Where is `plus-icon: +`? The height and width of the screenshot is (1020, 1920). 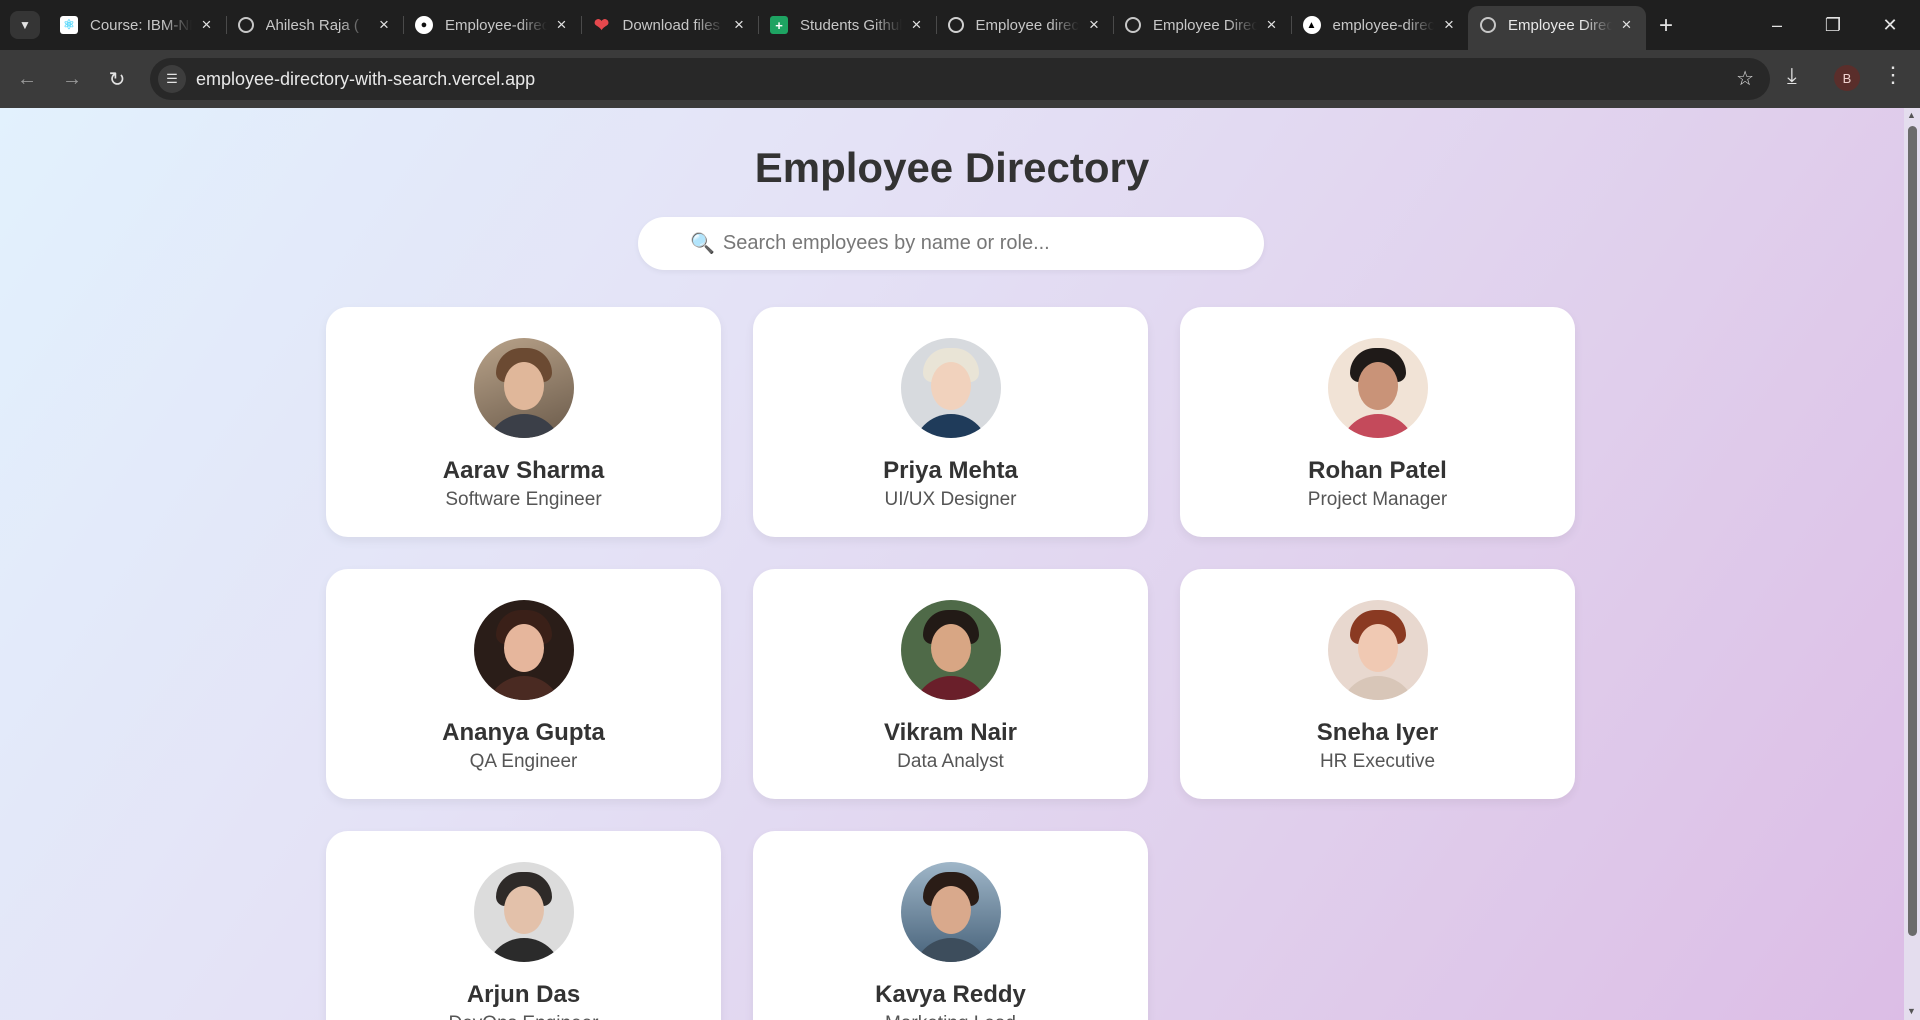 plus-icon: + is located at coordinates (1665, 25).